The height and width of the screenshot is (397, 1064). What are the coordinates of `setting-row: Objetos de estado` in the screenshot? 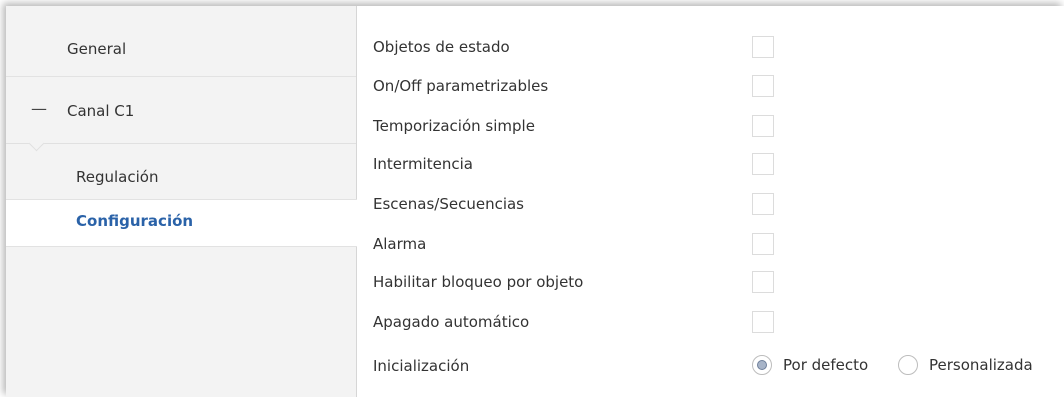 It's located at (707, 48).